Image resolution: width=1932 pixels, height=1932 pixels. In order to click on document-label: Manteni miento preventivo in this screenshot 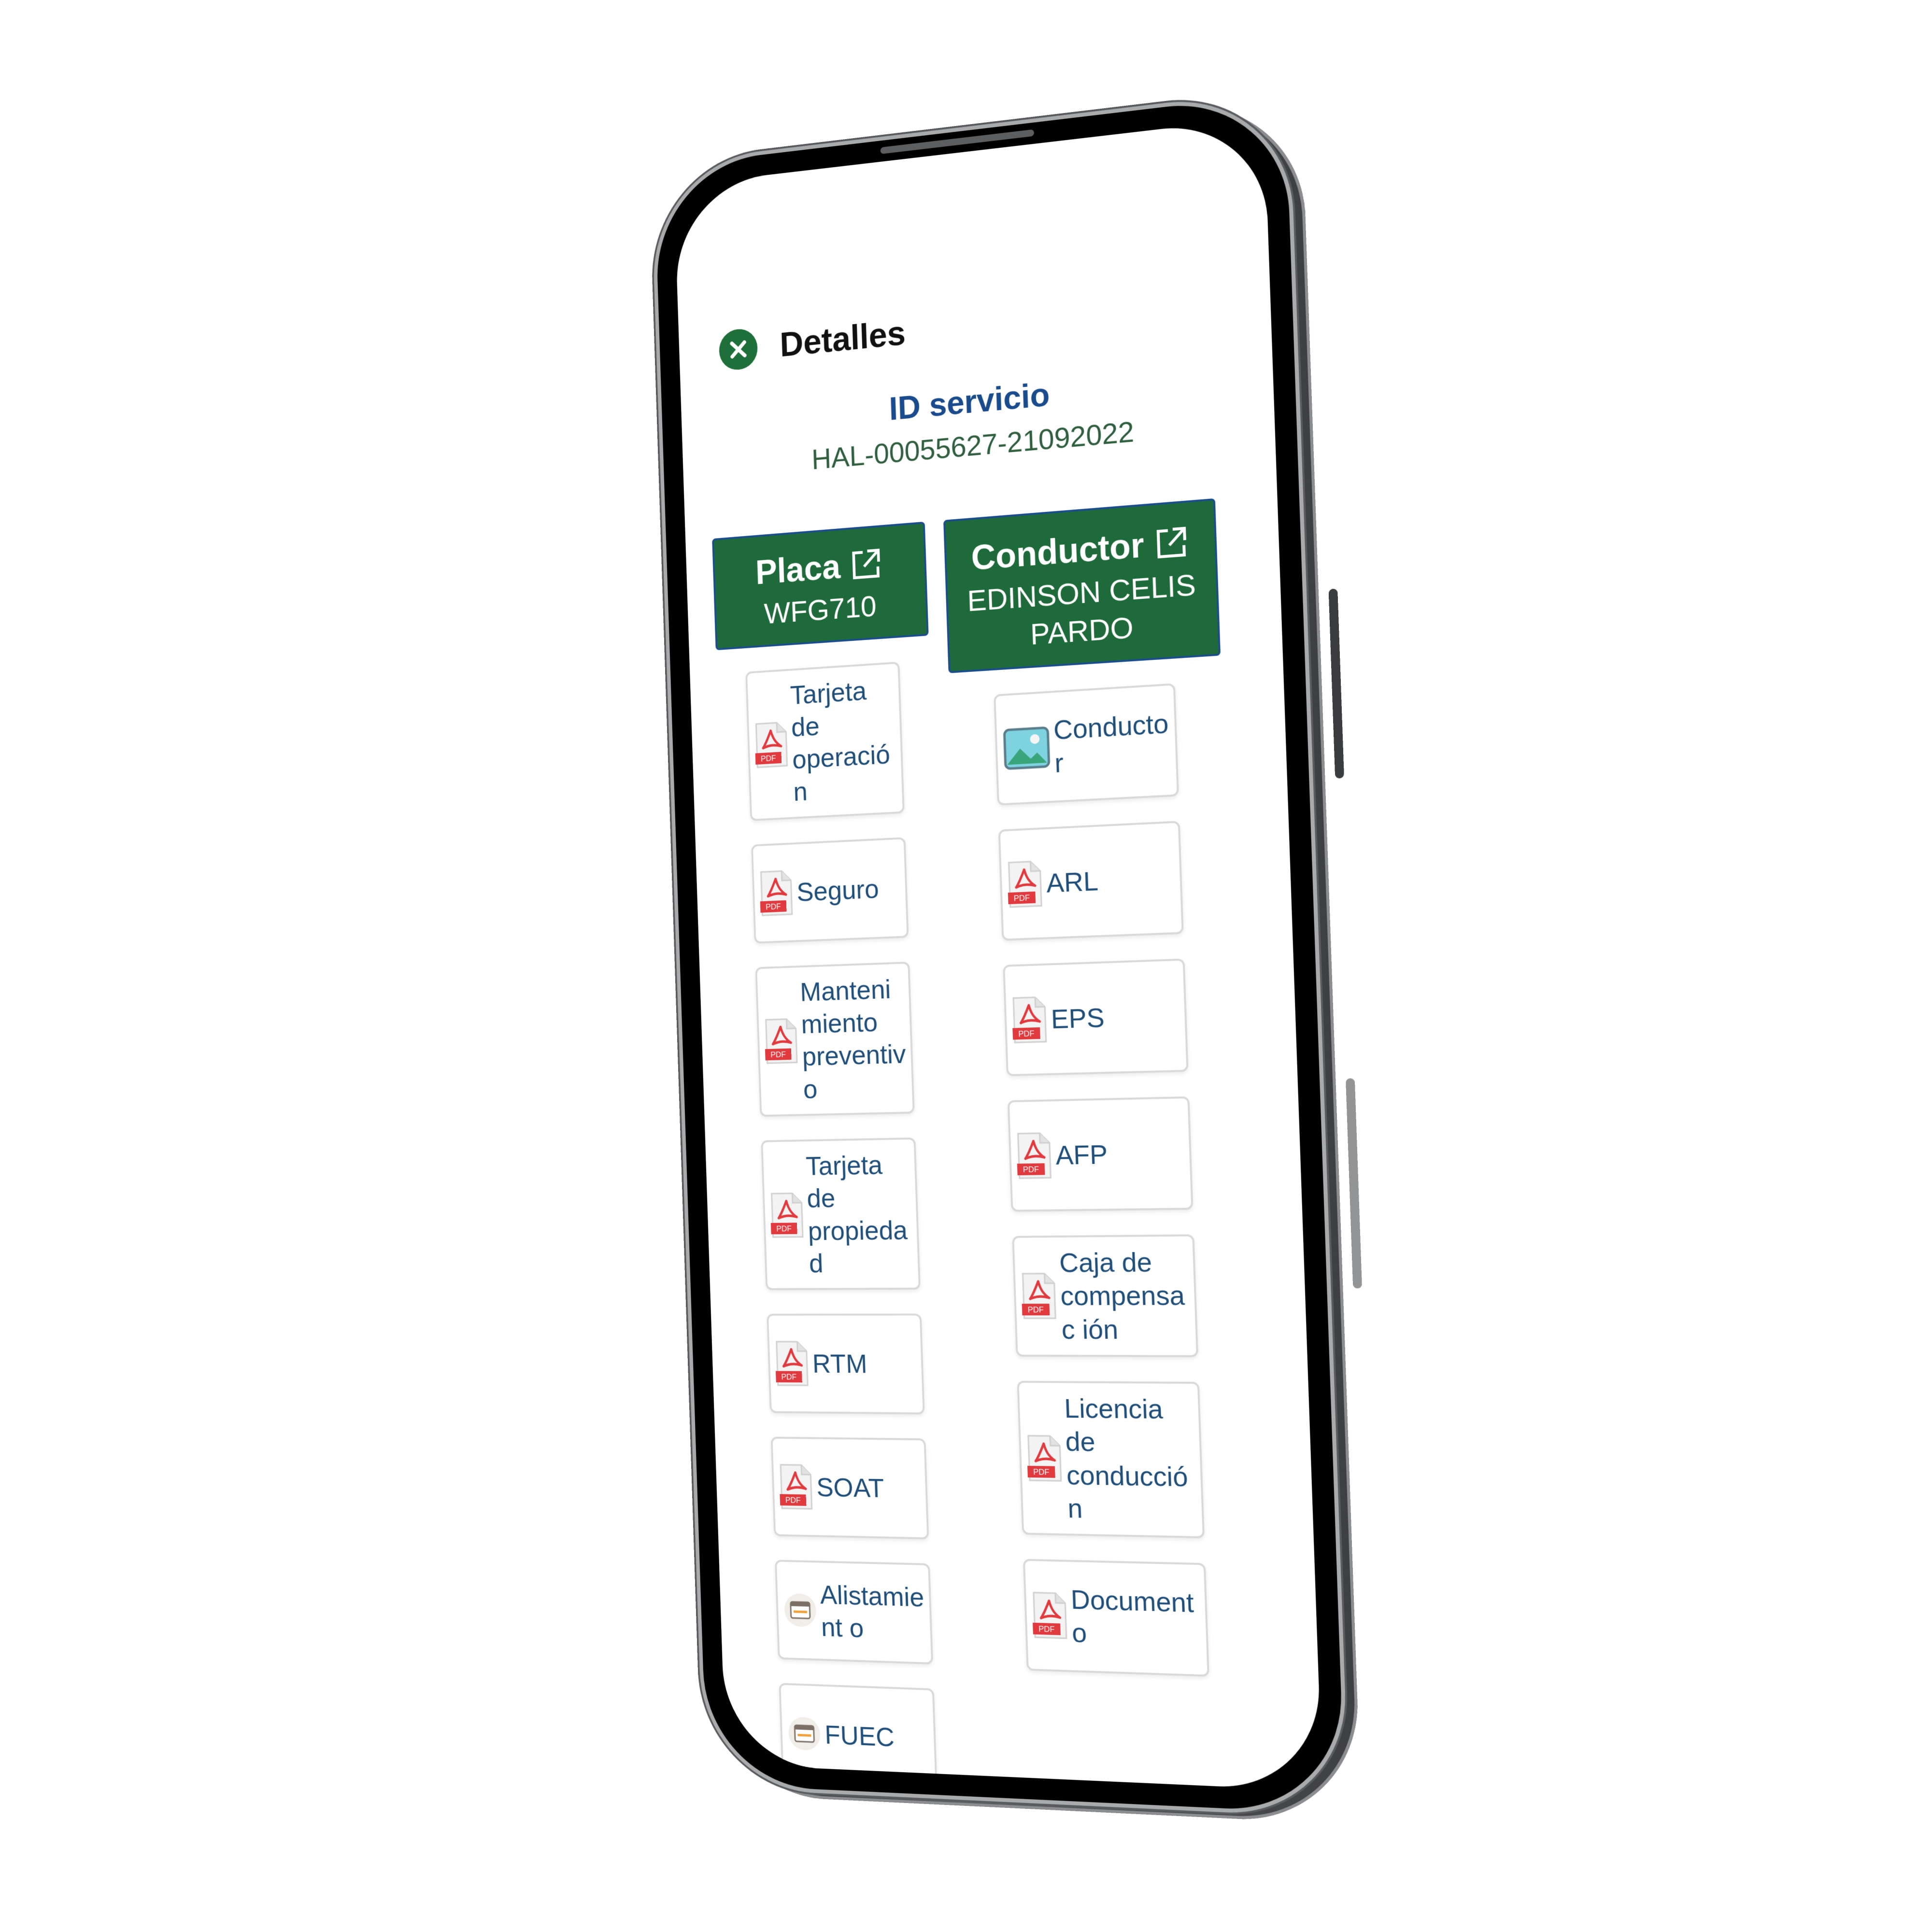, I will do `click(853, 1038)`.